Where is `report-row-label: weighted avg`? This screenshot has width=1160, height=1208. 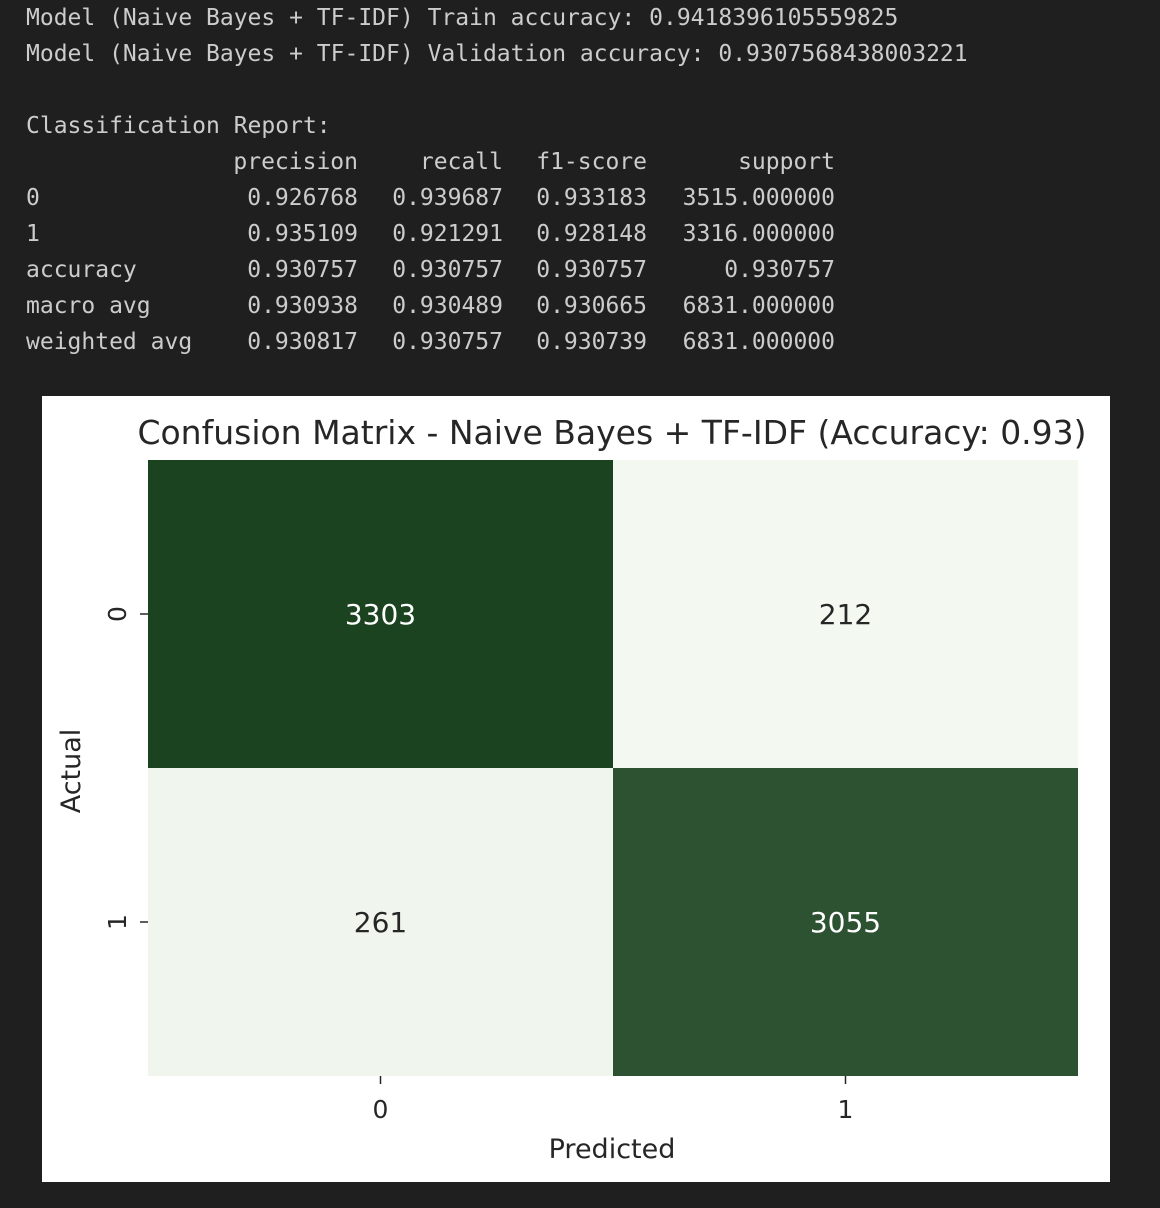
report-row-label: weighted avg is located at coordinates (109, 342).